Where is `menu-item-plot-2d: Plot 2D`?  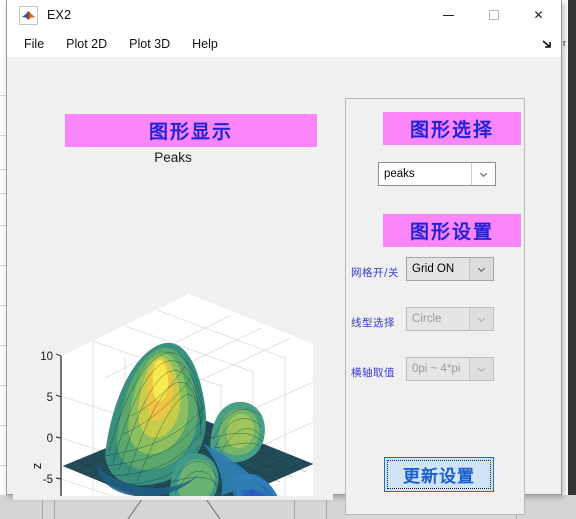 menu-item-plot-2d: Plot 2D is located at coordinates (86, 44).